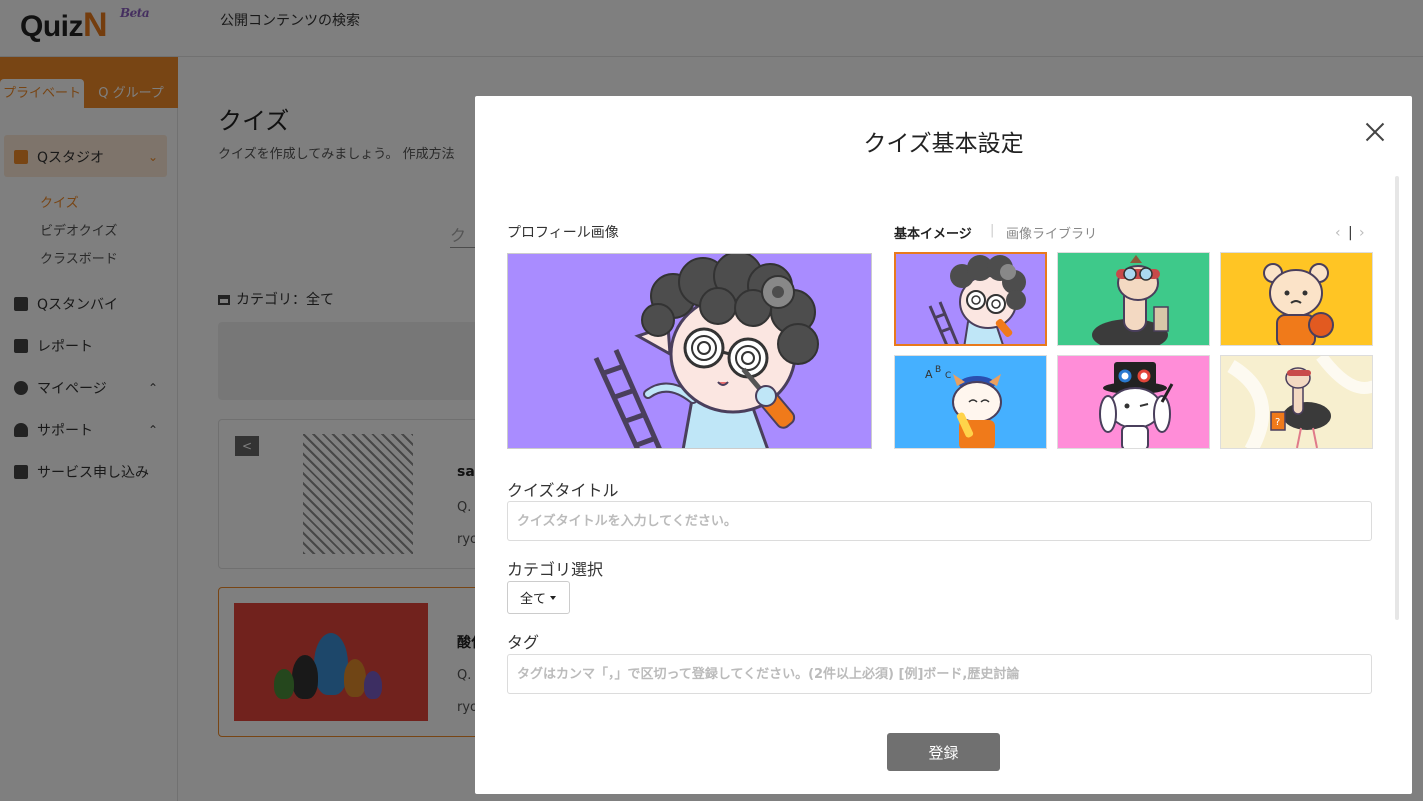 The width and height of the screenshot is (1423, 801). Describe the element at coordinates (970, 402) in the screenshot. I see `image-option-blue-cat: A B C` at that location.